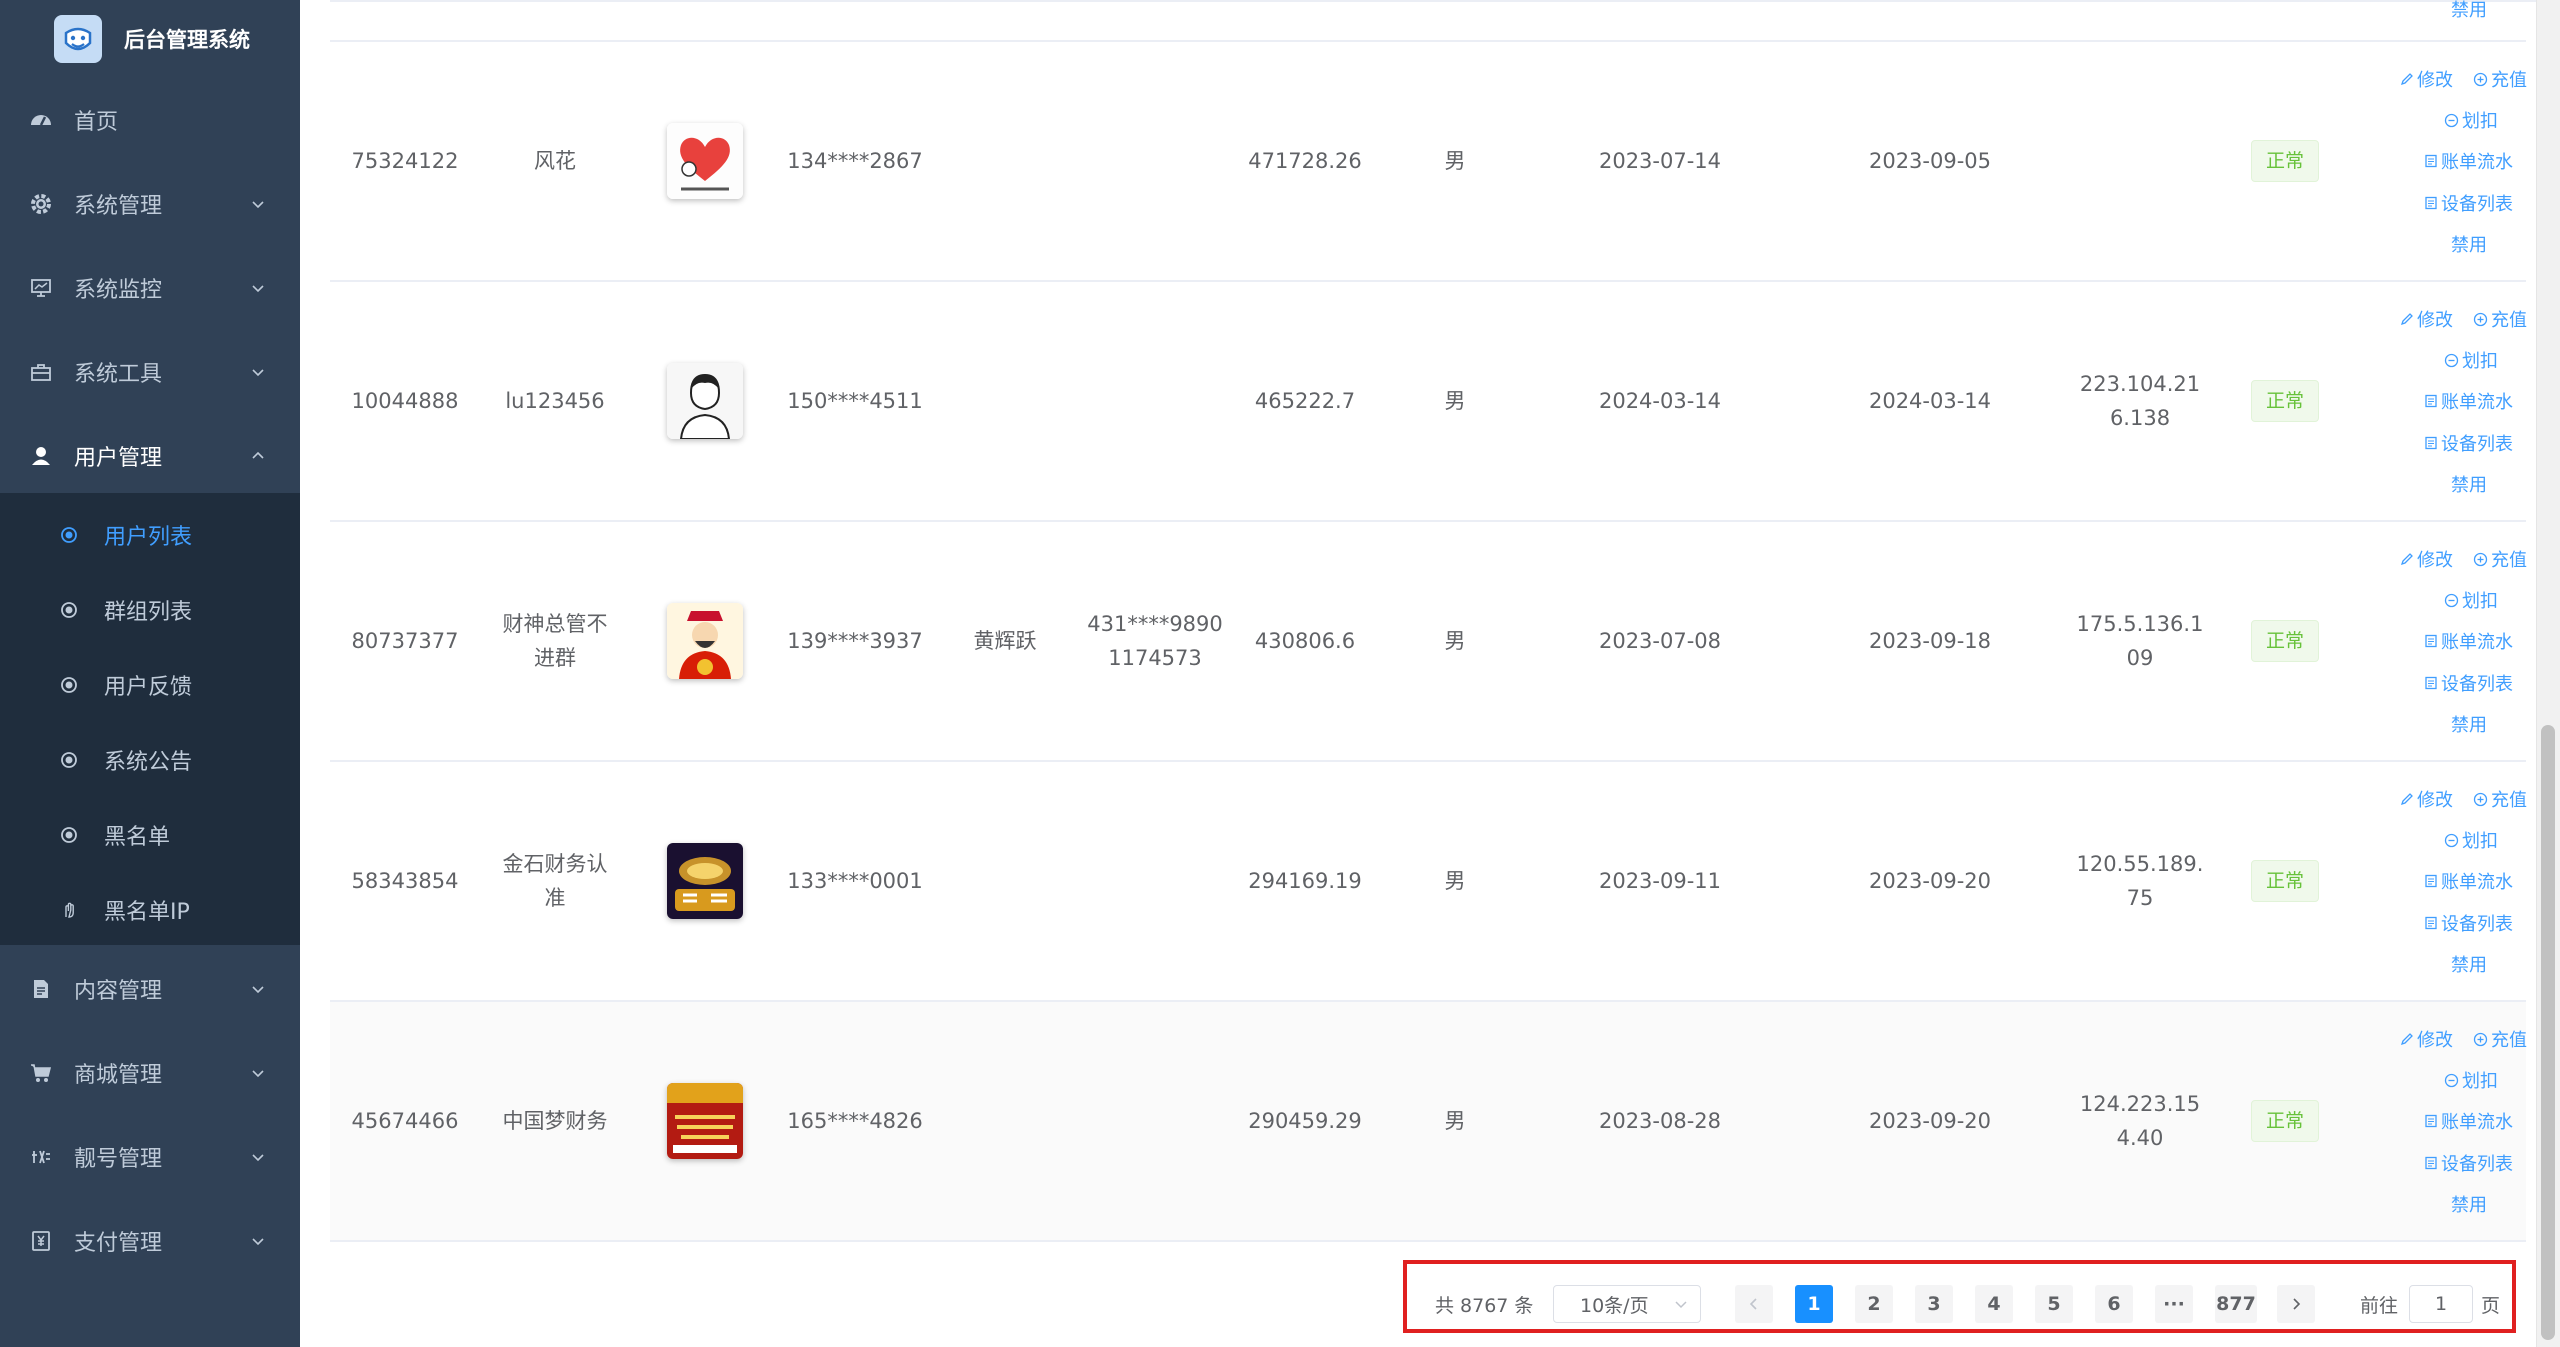 The image size is (2560, 1347). What do you see at coordinates (150, 759) in the screenshot?
I see `submenu-item-system-notice: 系统公告` at bounding box center [150, 759].